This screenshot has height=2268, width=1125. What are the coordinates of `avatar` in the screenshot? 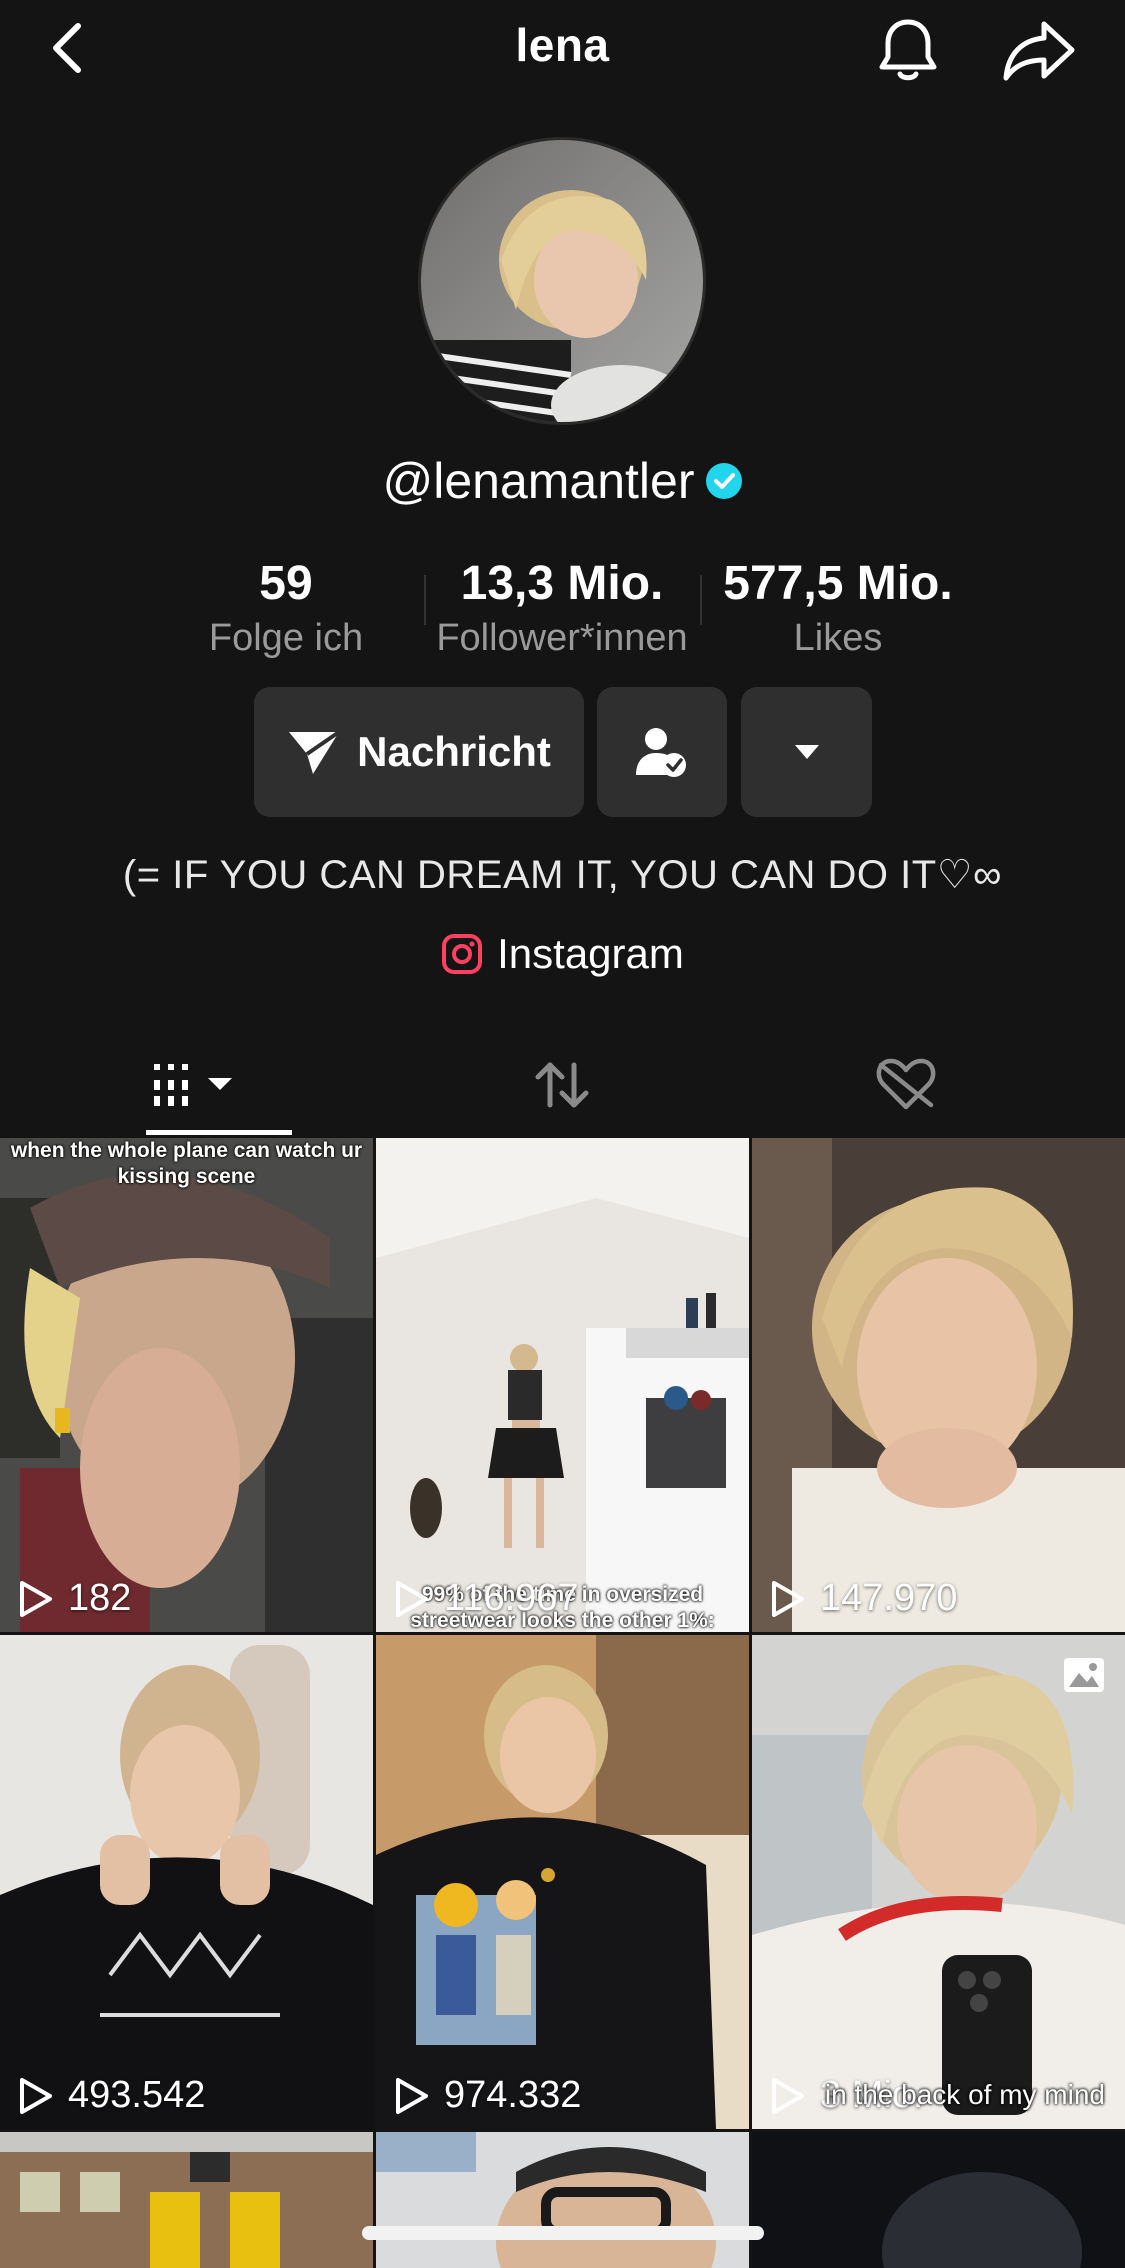 It's located at (562, 281).